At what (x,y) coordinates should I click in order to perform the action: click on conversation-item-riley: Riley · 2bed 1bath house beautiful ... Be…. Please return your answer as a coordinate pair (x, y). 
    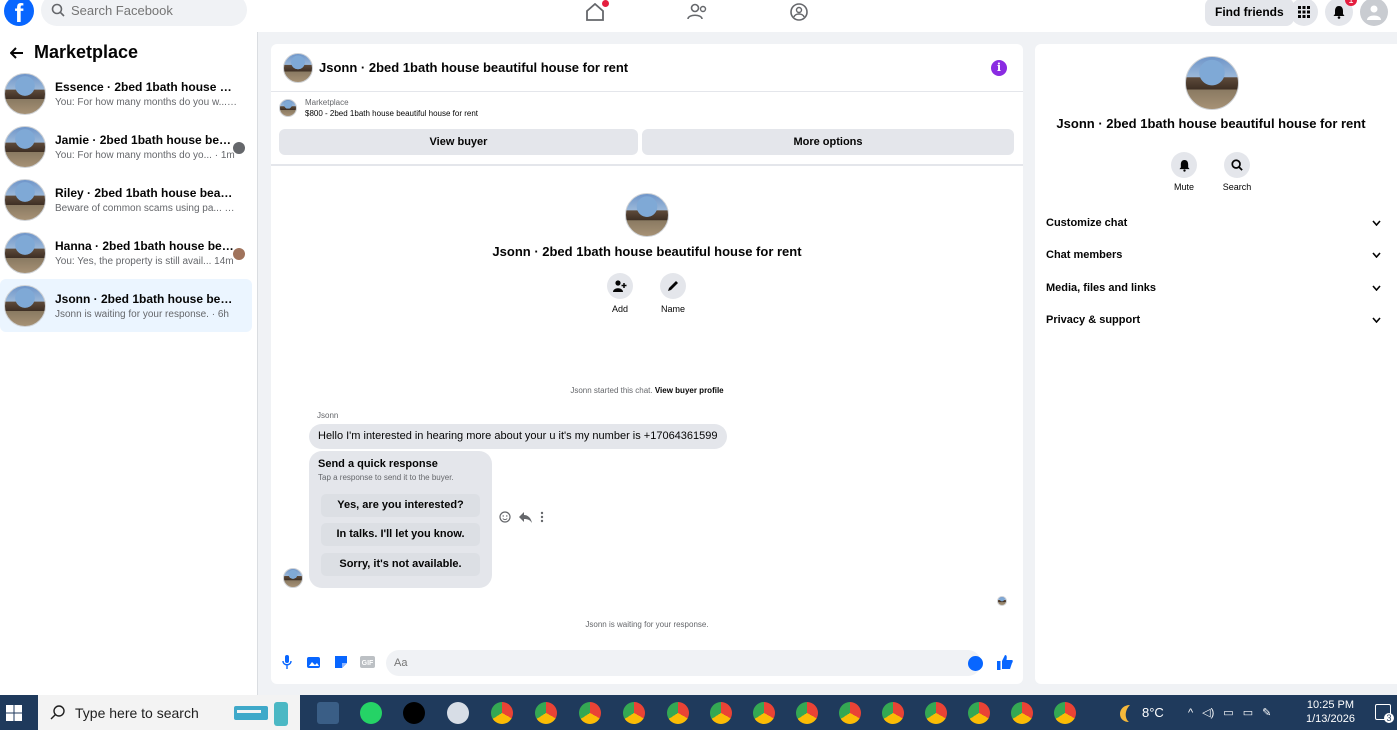
    Looking at the image, I should click on (126, 199).